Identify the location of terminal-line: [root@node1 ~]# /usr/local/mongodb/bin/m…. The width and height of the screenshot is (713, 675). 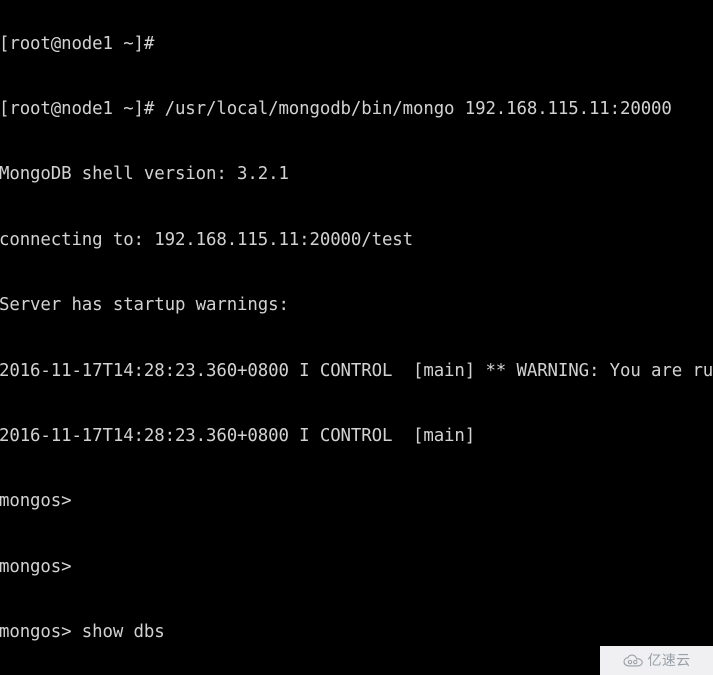
(336, 108).